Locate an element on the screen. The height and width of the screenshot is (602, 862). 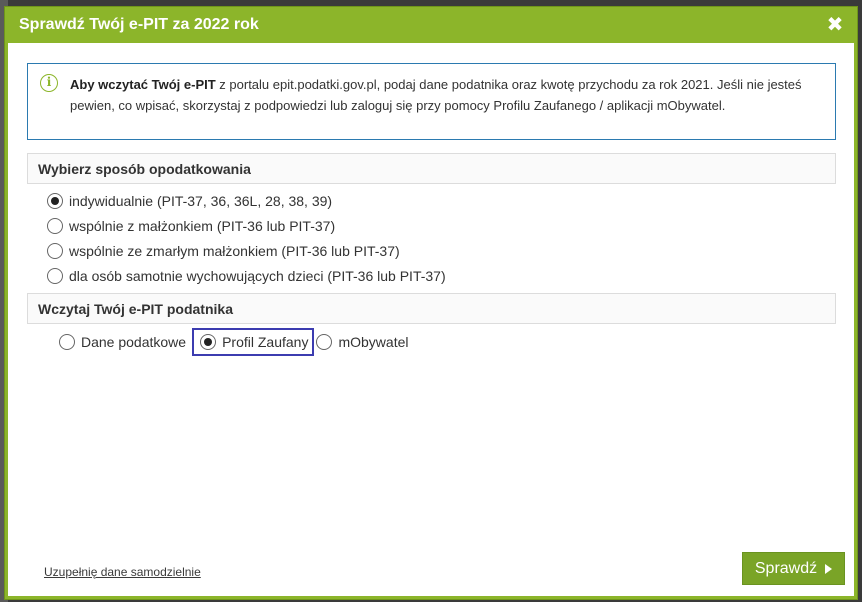
radio-label: Dane podatkowe is located at coordinates (134, 342).